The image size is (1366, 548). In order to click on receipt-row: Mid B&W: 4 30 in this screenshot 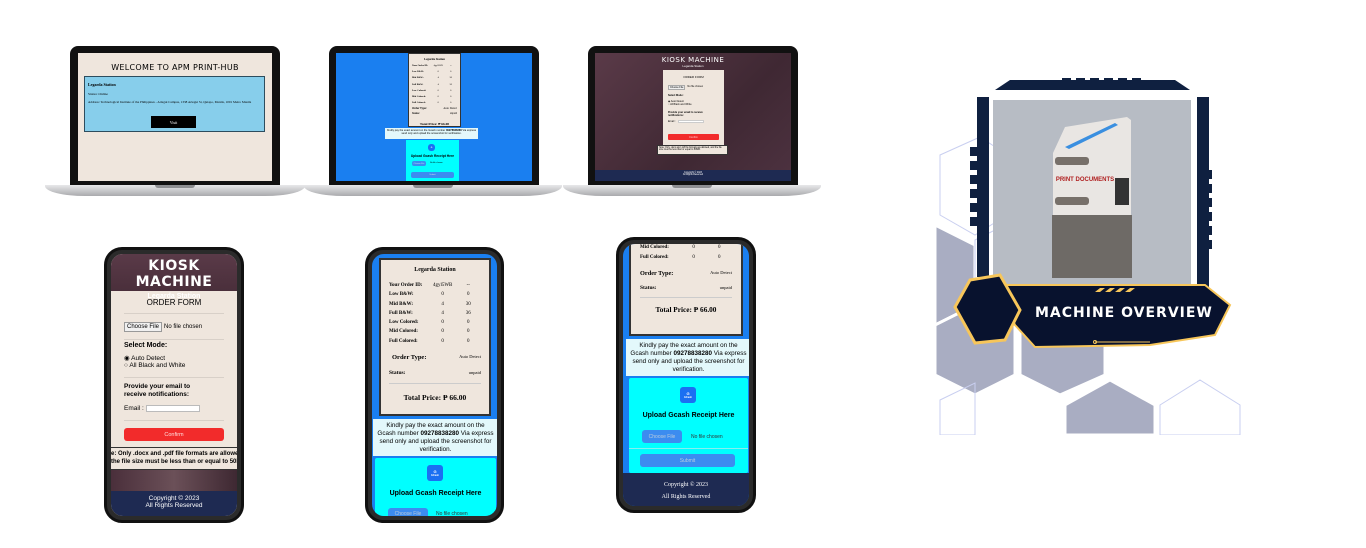, I will do `click(435, 304)`.